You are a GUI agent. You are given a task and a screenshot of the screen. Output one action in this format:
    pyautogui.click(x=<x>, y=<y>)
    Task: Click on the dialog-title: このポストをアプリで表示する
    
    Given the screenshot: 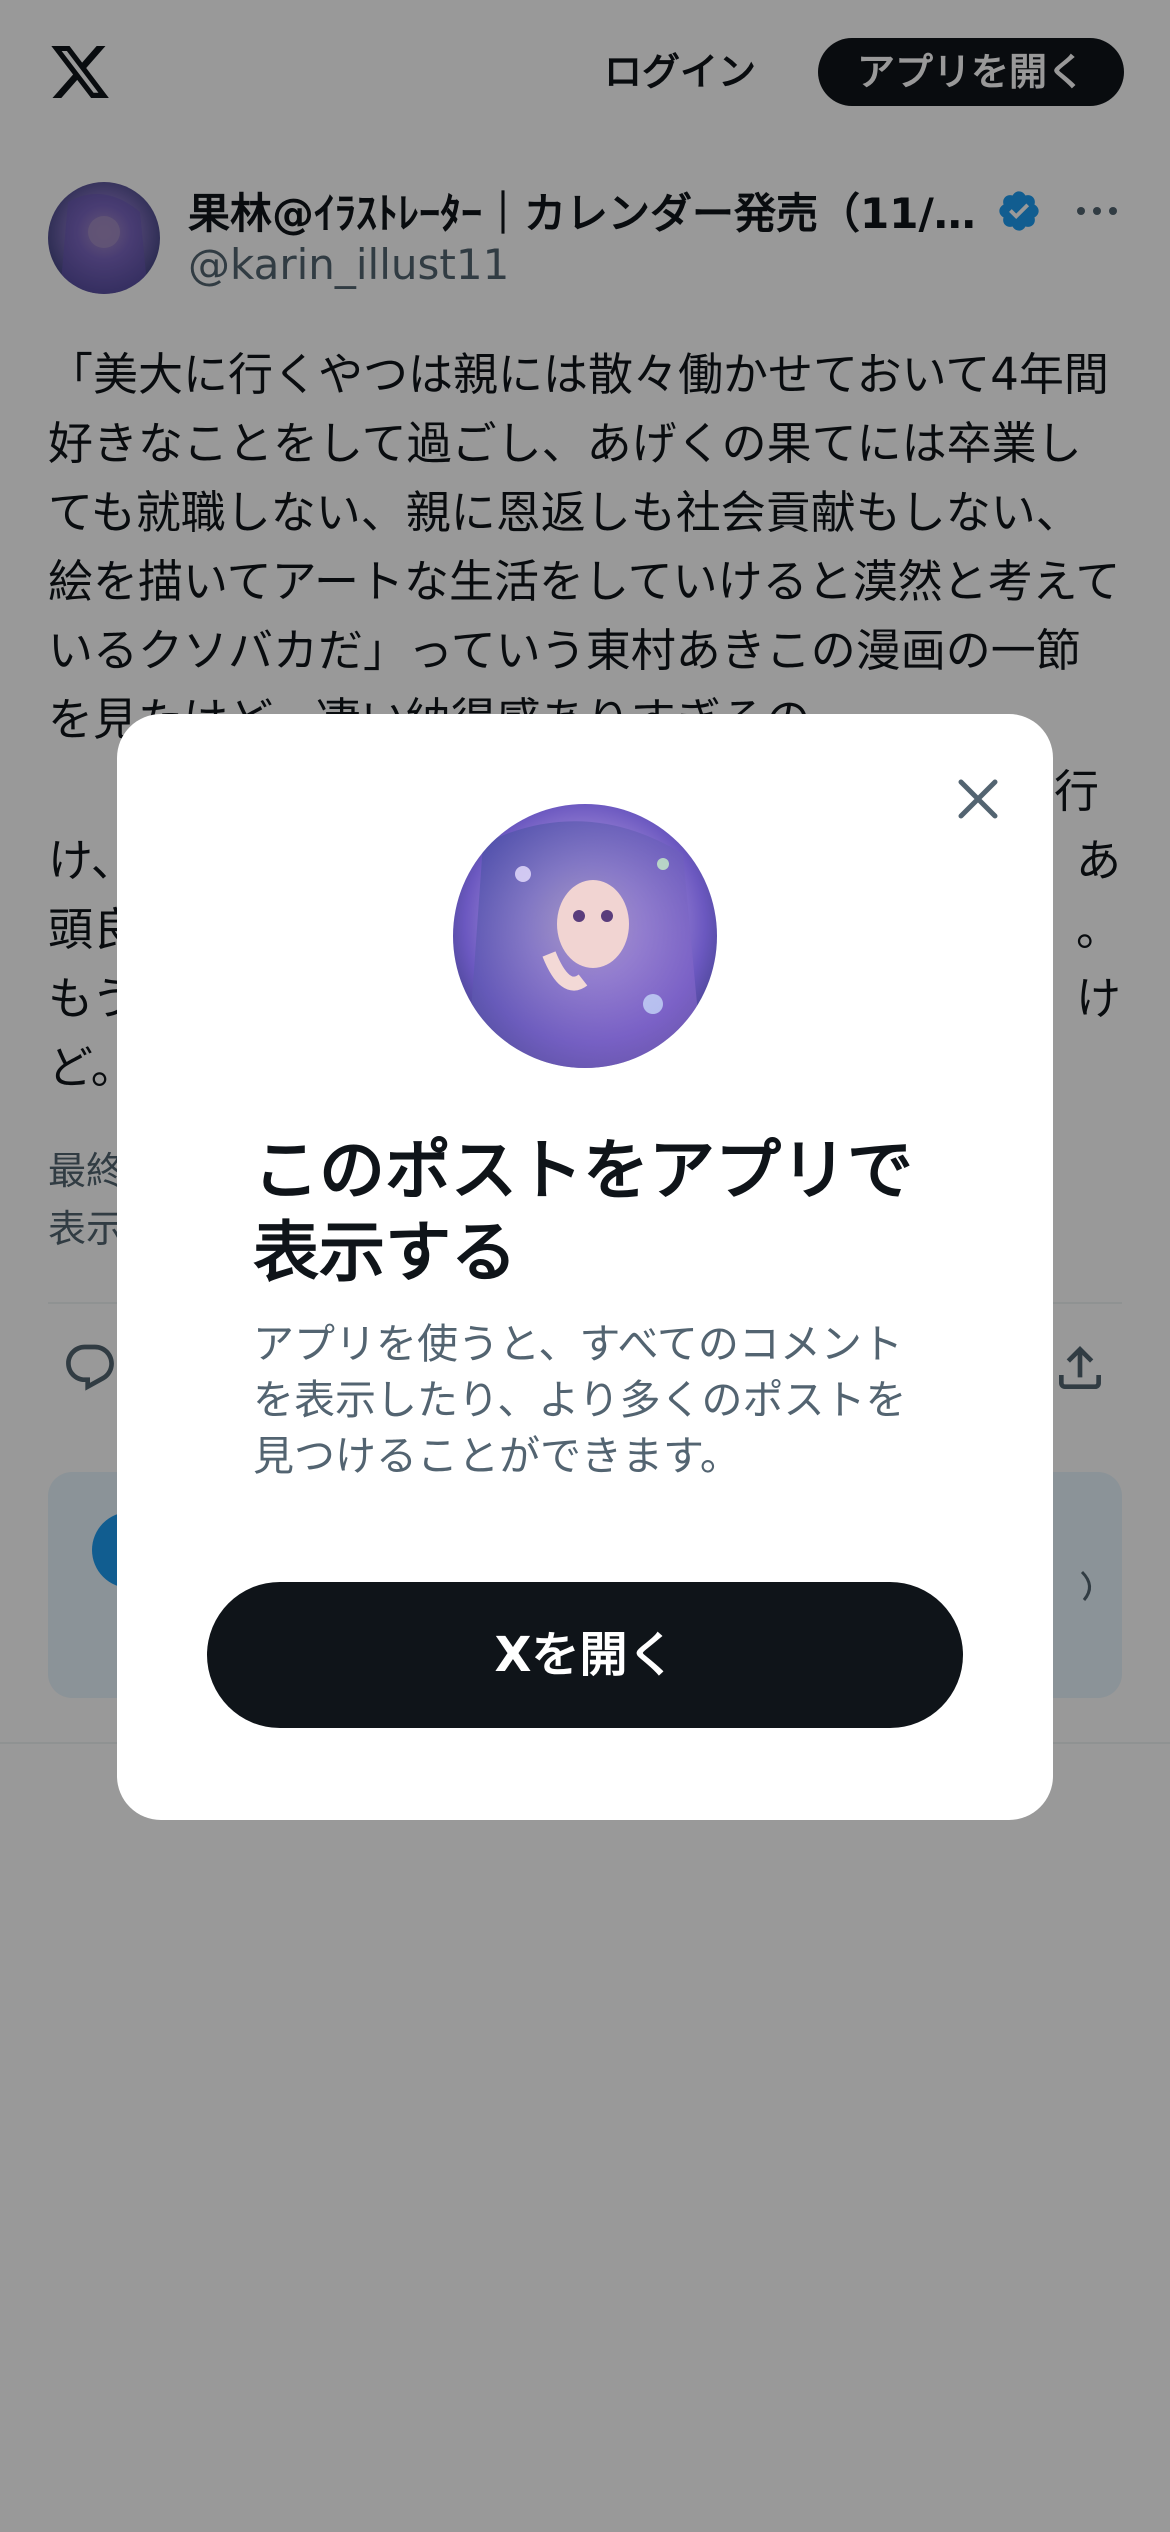 What is the action you would take?
    pyautogui.click(x=583, y=1211)
    